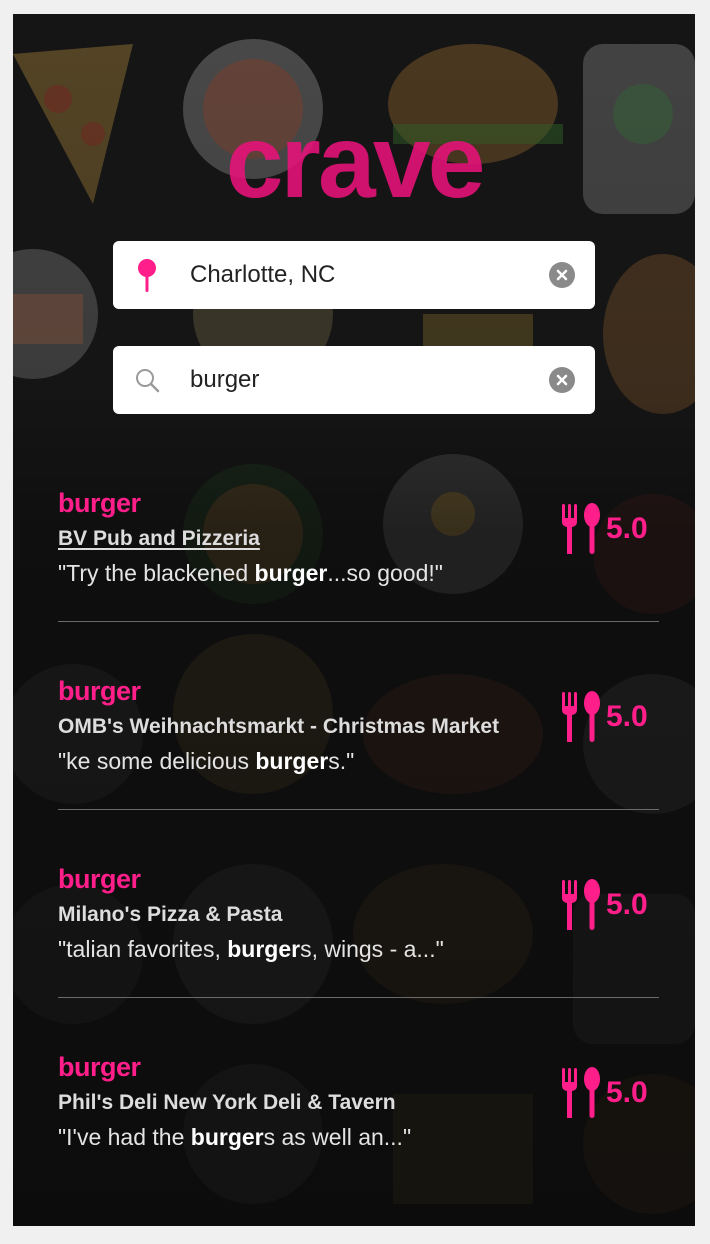  Describe the element at coordinates (354, 275) in the screenshot. I see `location-field: Charlotte, NC` at that location.